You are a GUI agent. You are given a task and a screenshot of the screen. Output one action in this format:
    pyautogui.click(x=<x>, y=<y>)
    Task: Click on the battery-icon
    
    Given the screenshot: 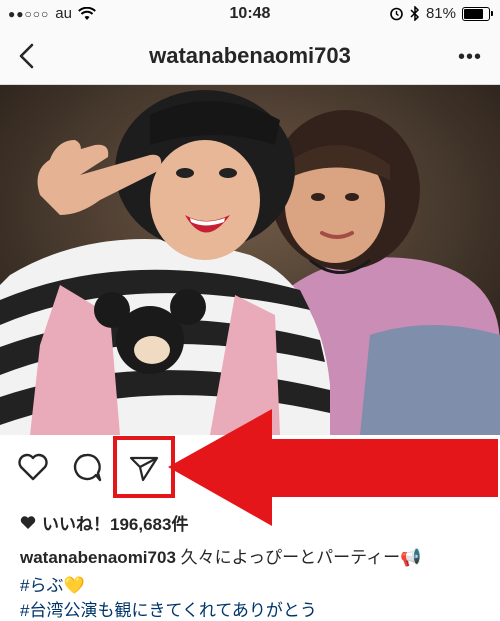 What is the action you would take?
    pyautogui.click(x=477, y=13)
    